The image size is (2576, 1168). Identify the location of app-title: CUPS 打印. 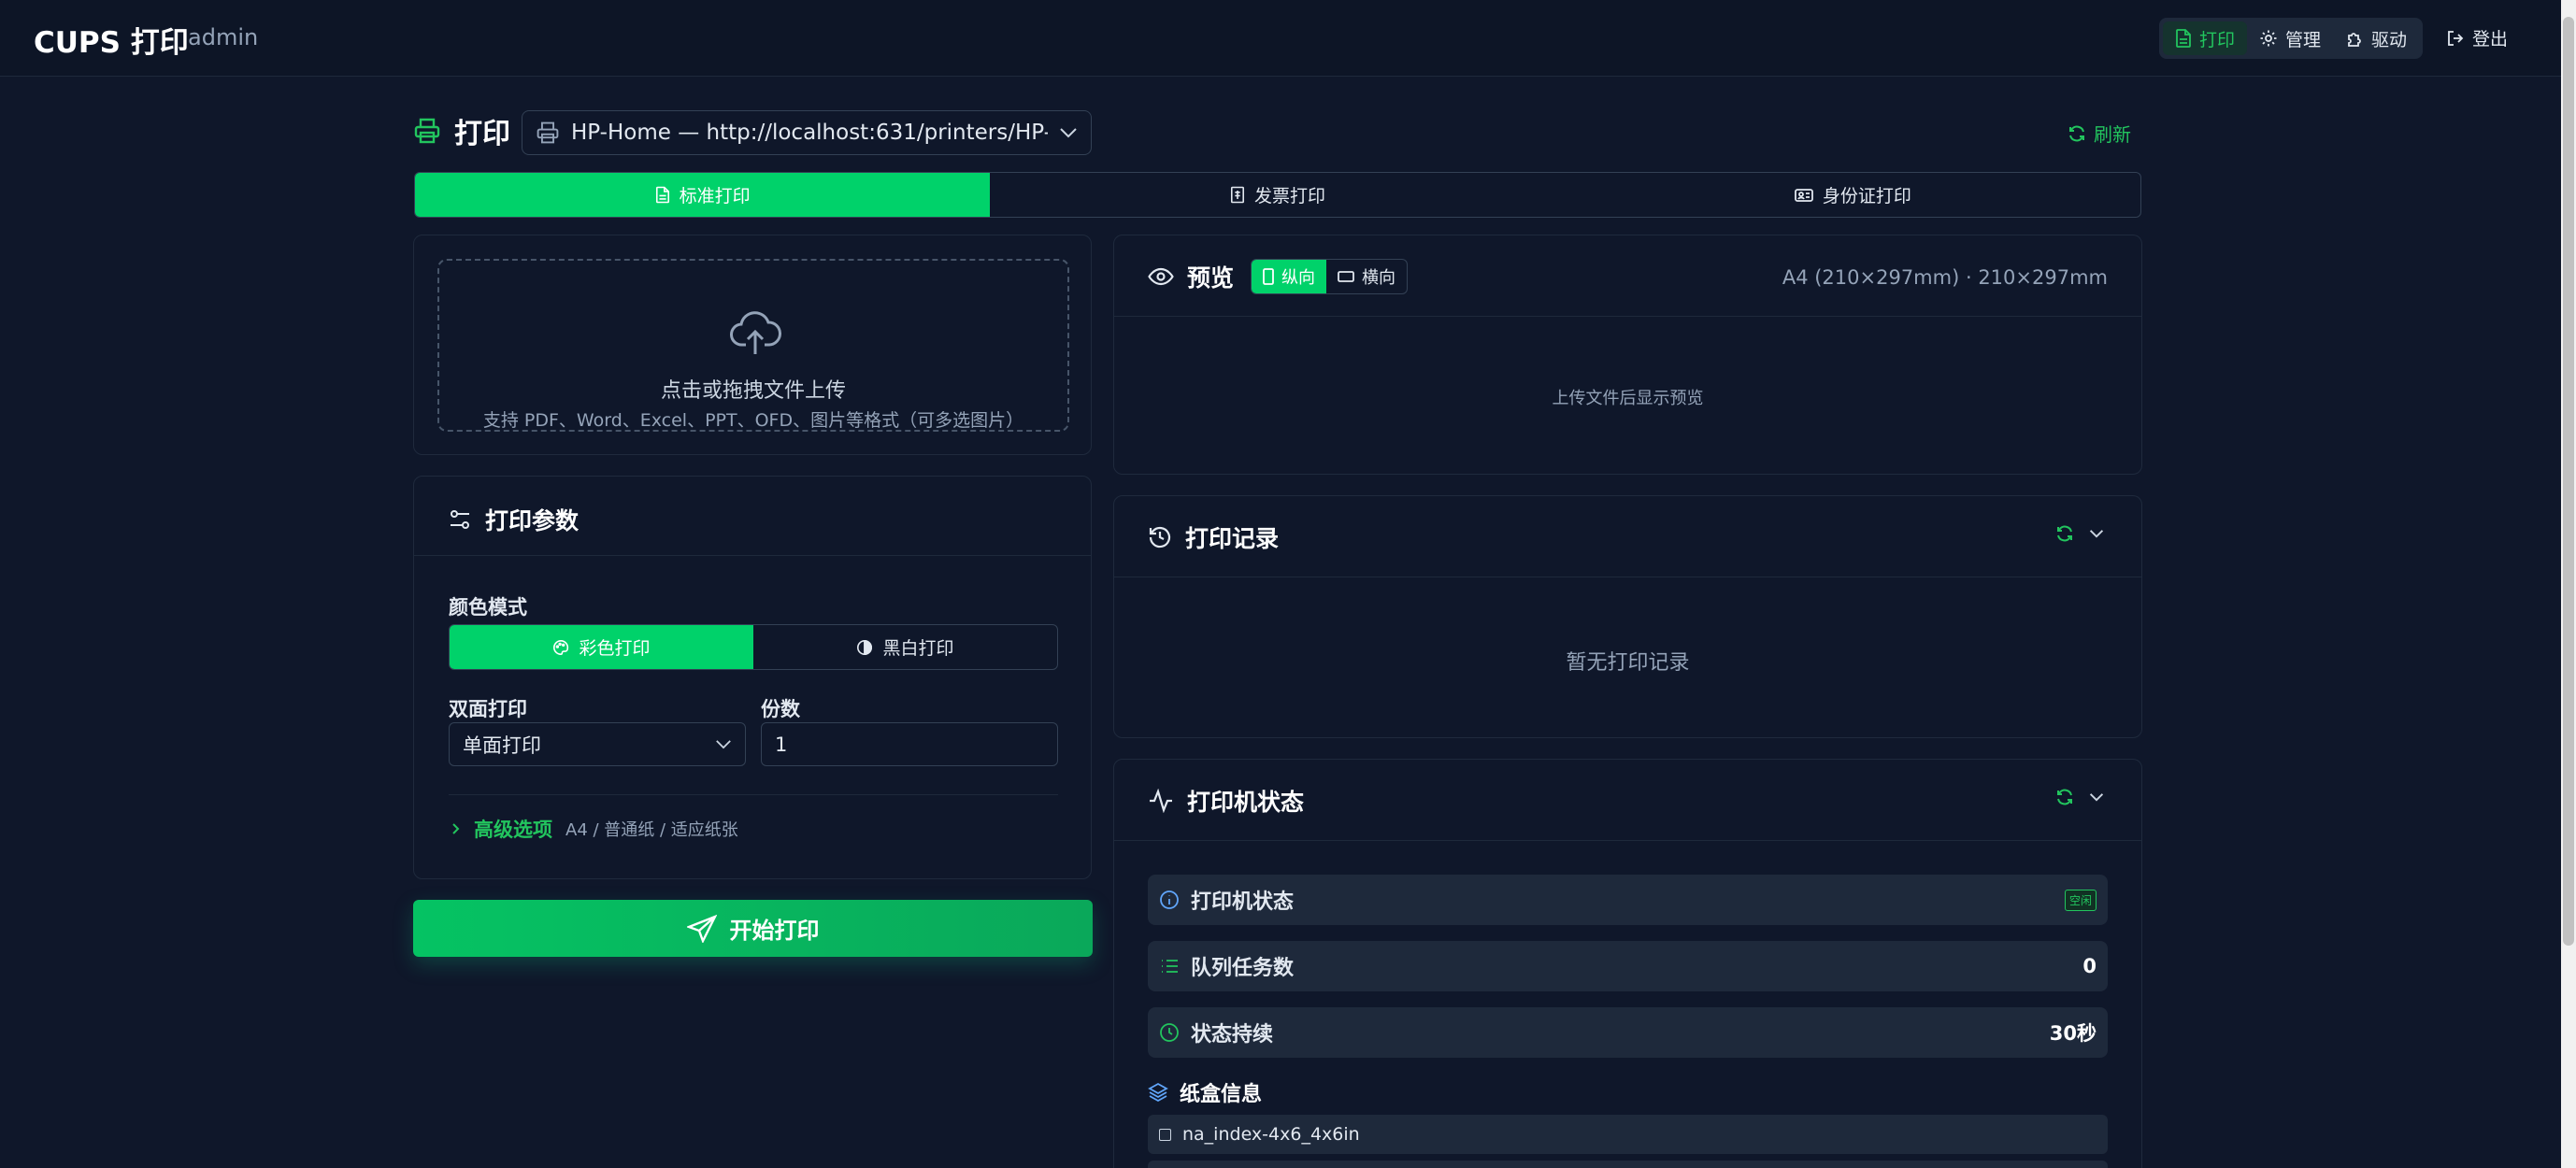
(111, 43).